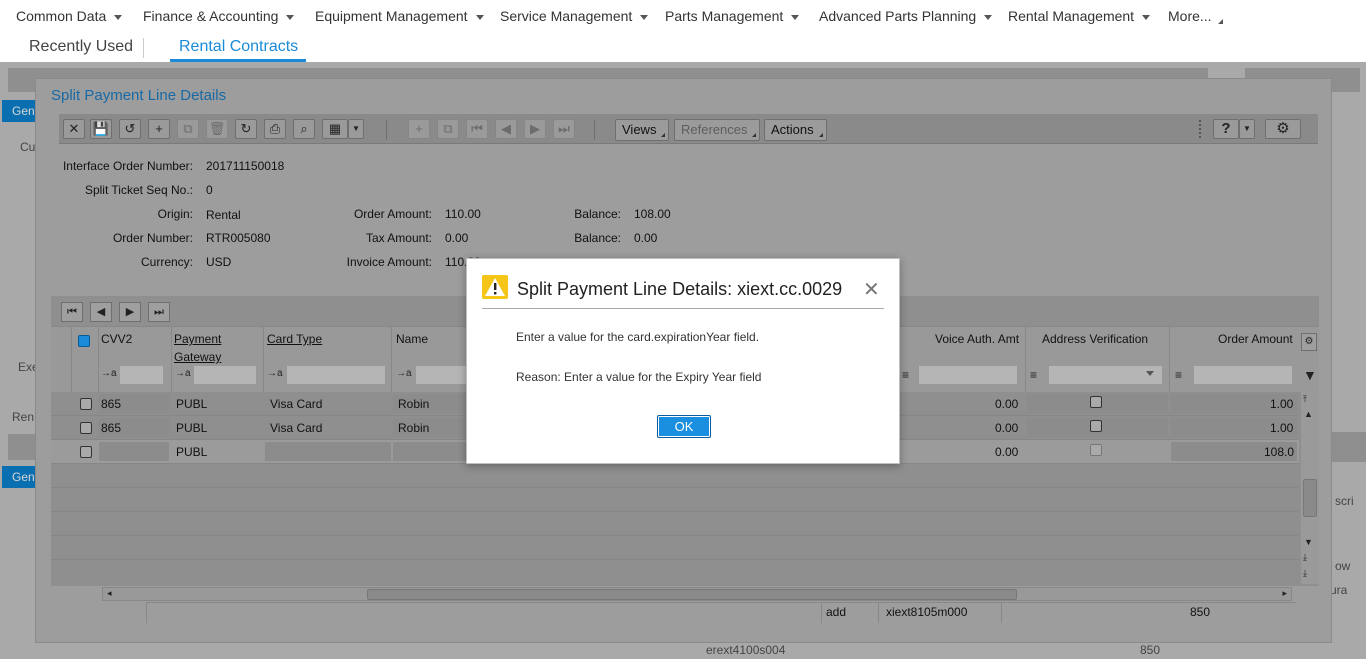  Describe the element at coordinates (441, 375) in the screenshot. I see `filter-name-input` at that location.